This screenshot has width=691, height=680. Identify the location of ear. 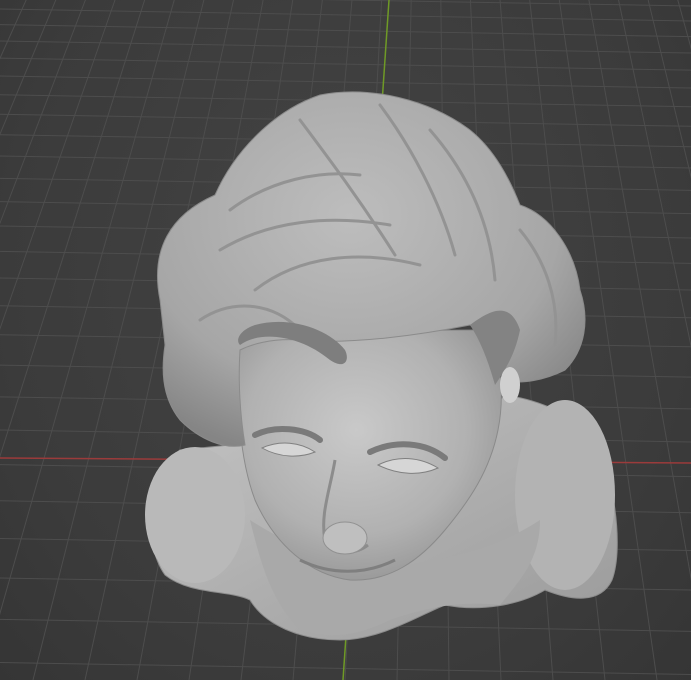
(510, 385).